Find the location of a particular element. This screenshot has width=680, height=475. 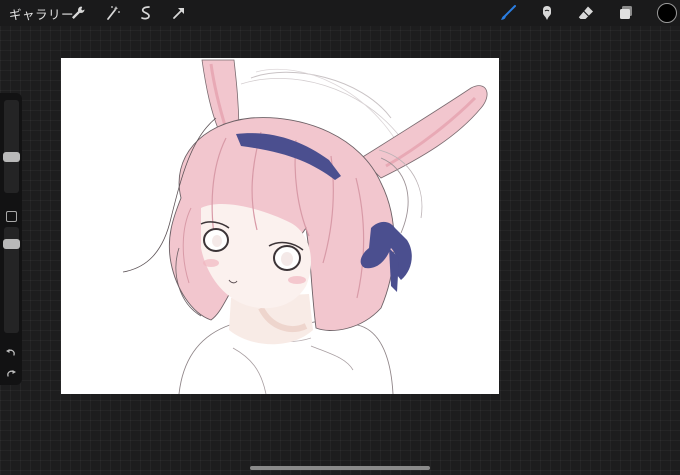

brush-size-slider is located at coordinates (11, 146).